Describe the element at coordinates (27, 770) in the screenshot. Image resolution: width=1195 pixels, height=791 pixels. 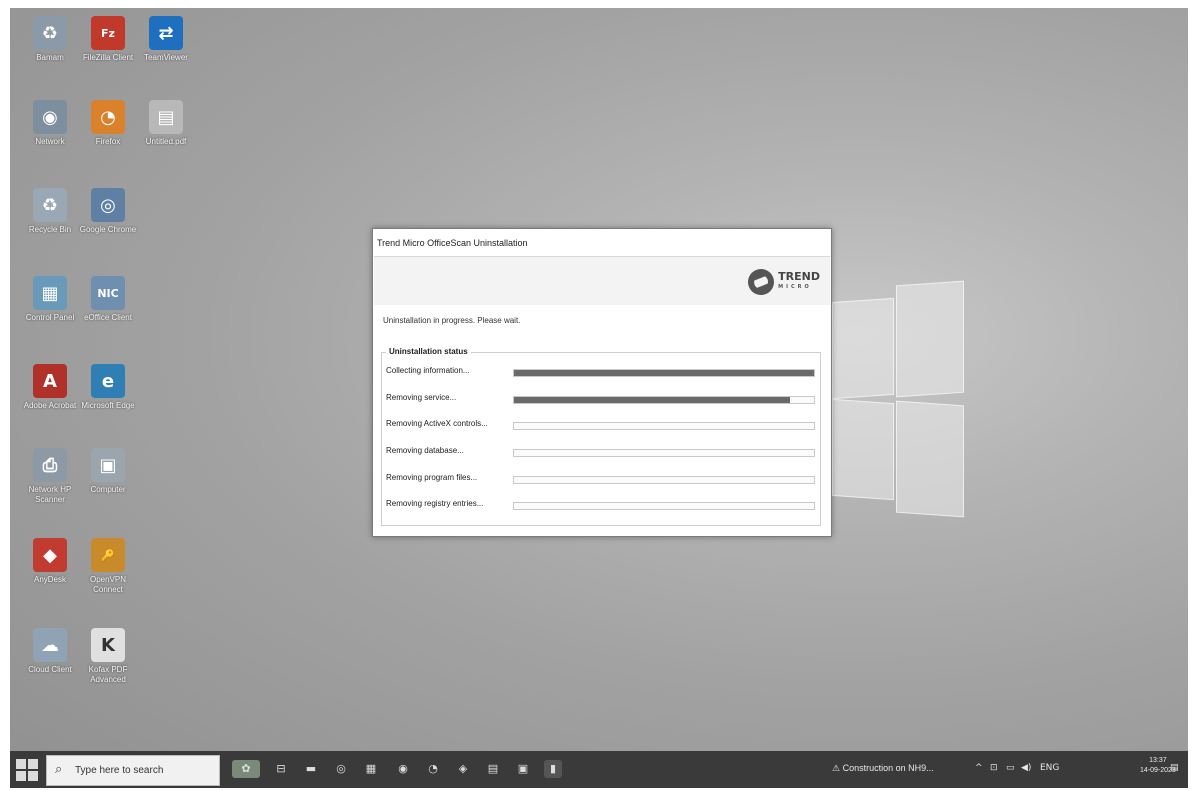
I see `start-button` at that location.